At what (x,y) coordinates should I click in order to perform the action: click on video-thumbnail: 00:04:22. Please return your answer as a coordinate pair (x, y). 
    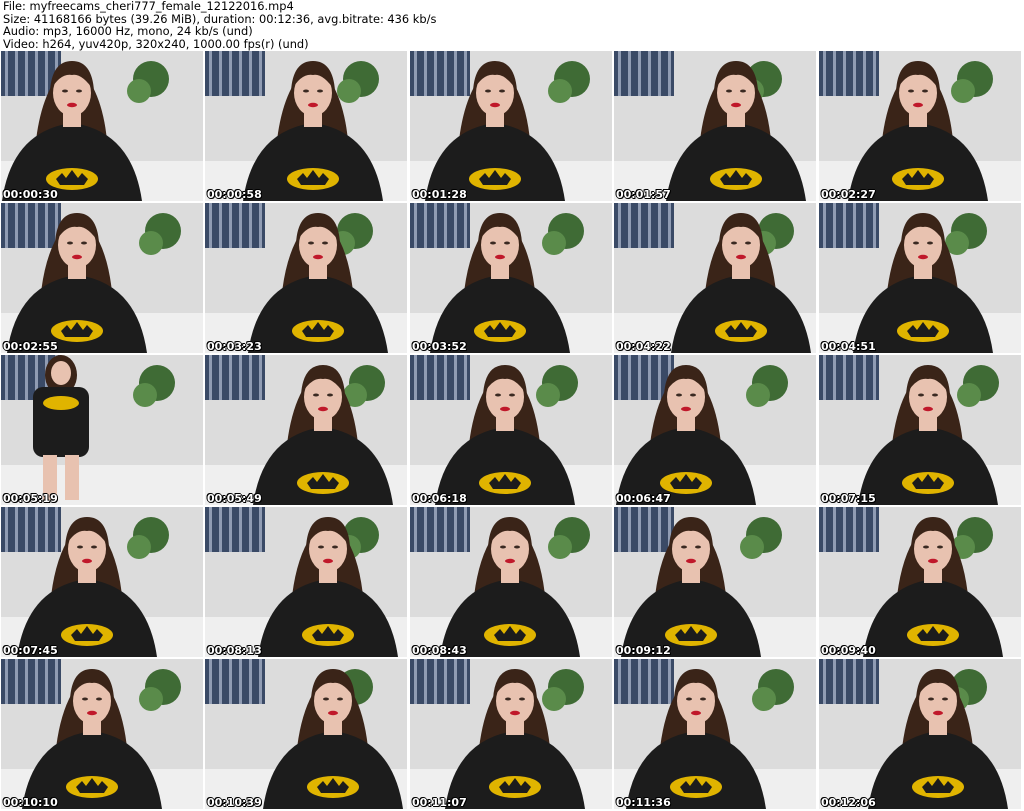
    Looking at the image, I should click on (715, 278).